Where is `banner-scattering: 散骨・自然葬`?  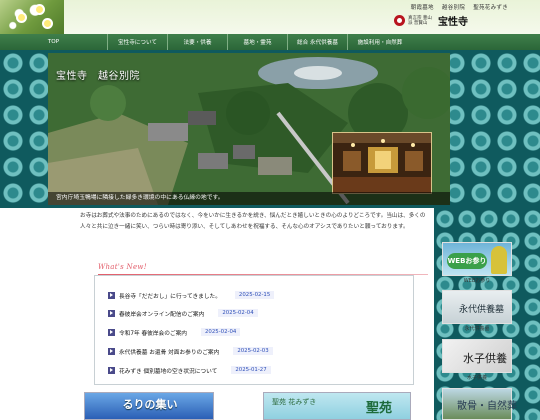 banner-scattering: 散骨・自然葬 is located at coordinates (479, 404).